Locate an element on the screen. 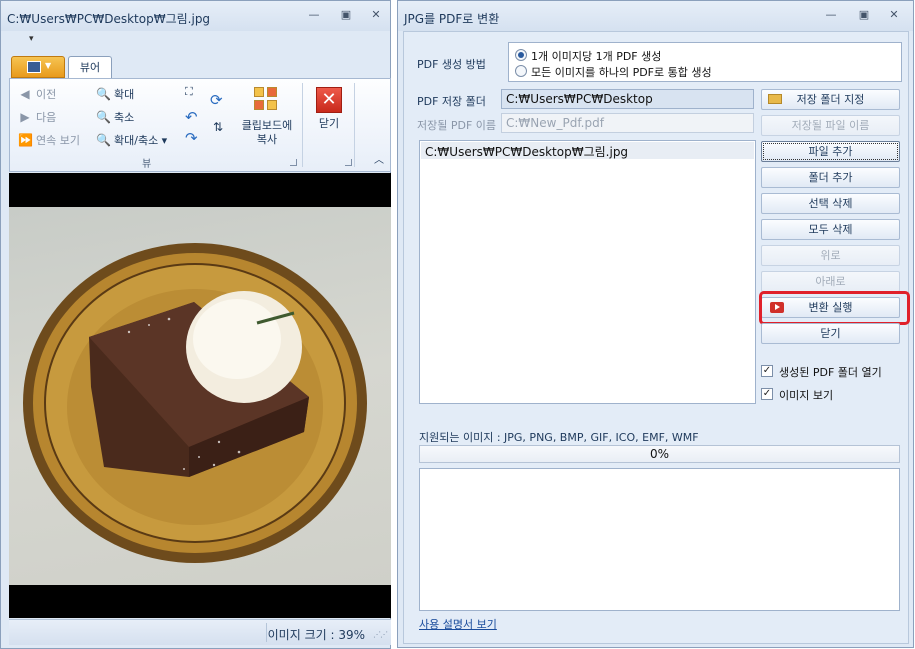  open-folder-checkbox: ✓ is located at coordinates (767, 371).